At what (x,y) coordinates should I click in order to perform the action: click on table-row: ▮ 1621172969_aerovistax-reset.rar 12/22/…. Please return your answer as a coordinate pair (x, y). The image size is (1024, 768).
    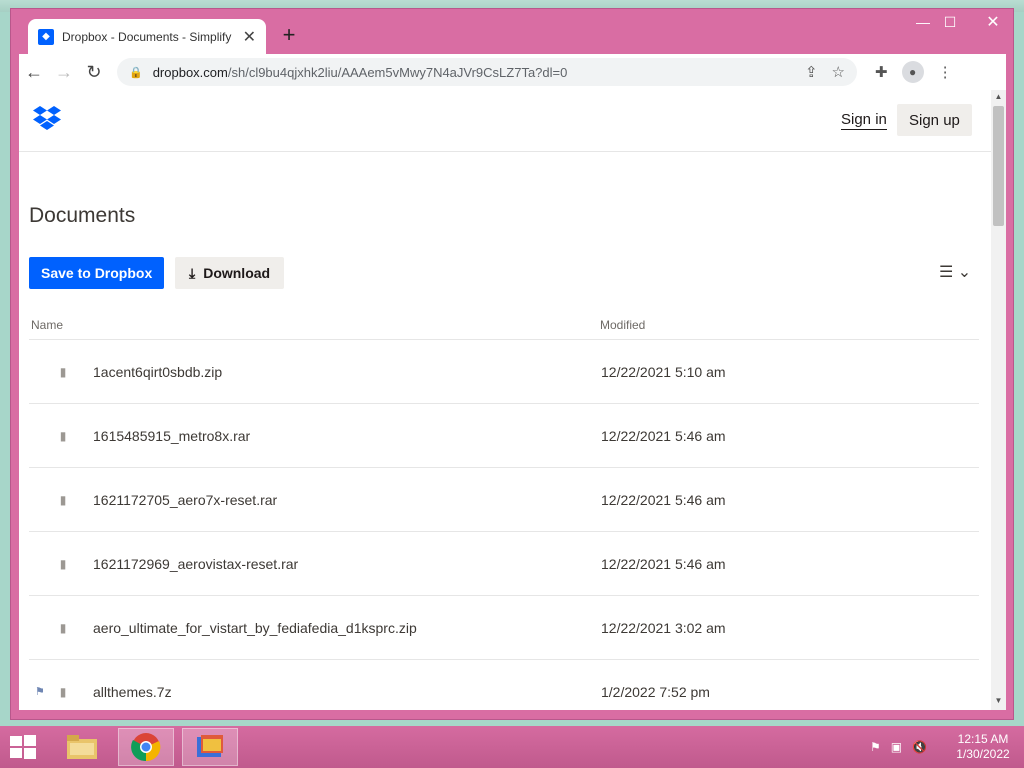
    Looking at the image, I should click on (504, 564).